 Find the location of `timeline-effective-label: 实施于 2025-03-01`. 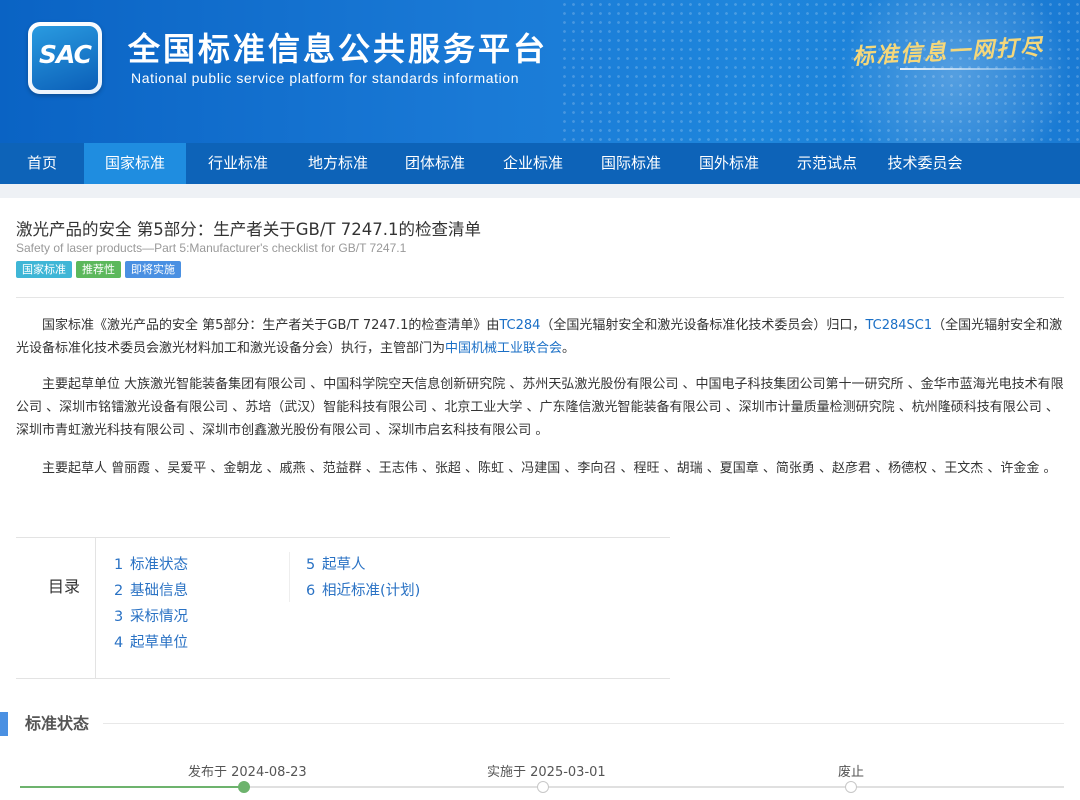

timeline-effective-label: 实施于 2025-03-01 is located at coordinates (546, 772).